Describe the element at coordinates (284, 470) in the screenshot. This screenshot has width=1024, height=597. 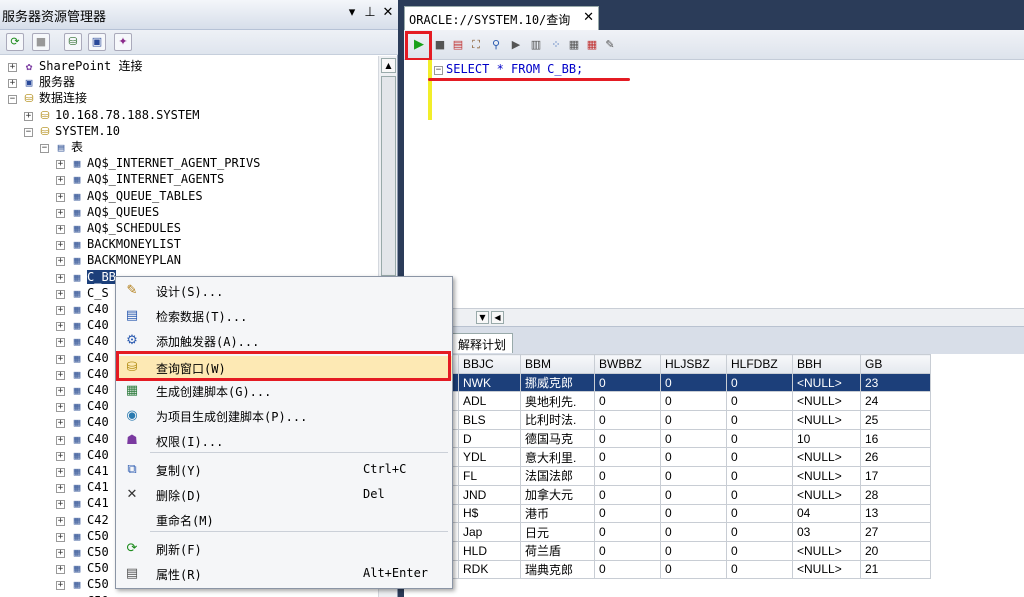
I see `menu-item: ⧉ 复制(Y) Ctrl+C` at that location.